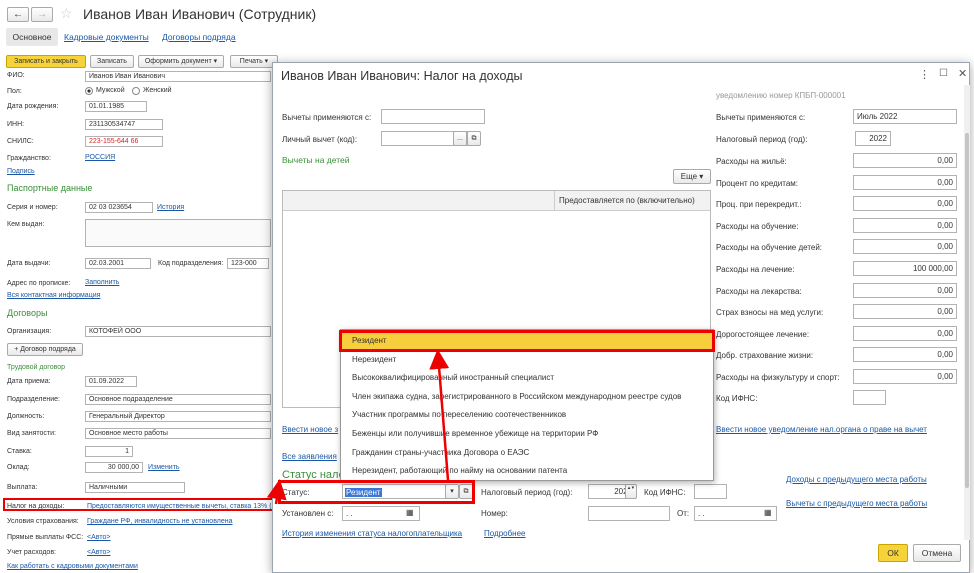  I want to click on arrow-to-dialog, so click(276, 492).